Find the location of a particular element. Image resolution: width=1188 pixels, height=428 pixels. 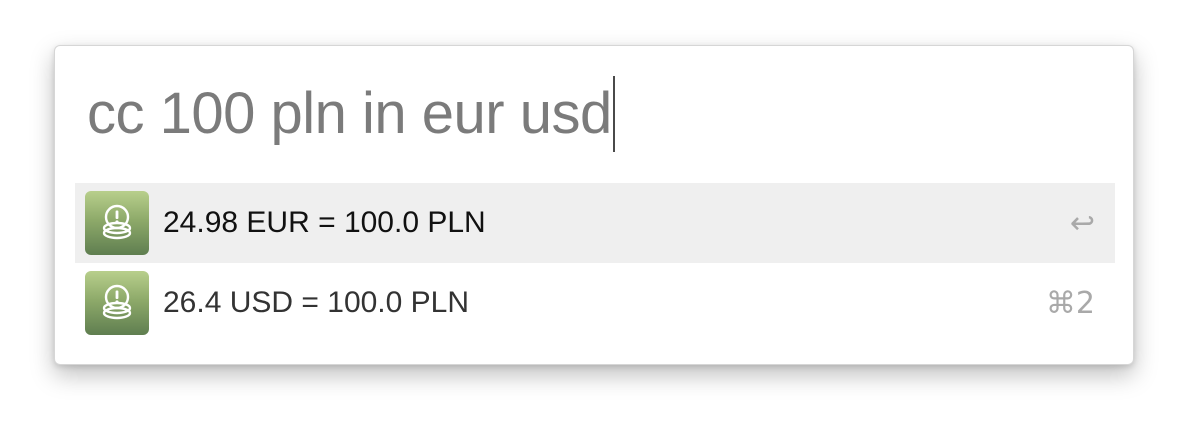

search-input: cc 100 pln in eur usd is located at coordinates (349, 114).